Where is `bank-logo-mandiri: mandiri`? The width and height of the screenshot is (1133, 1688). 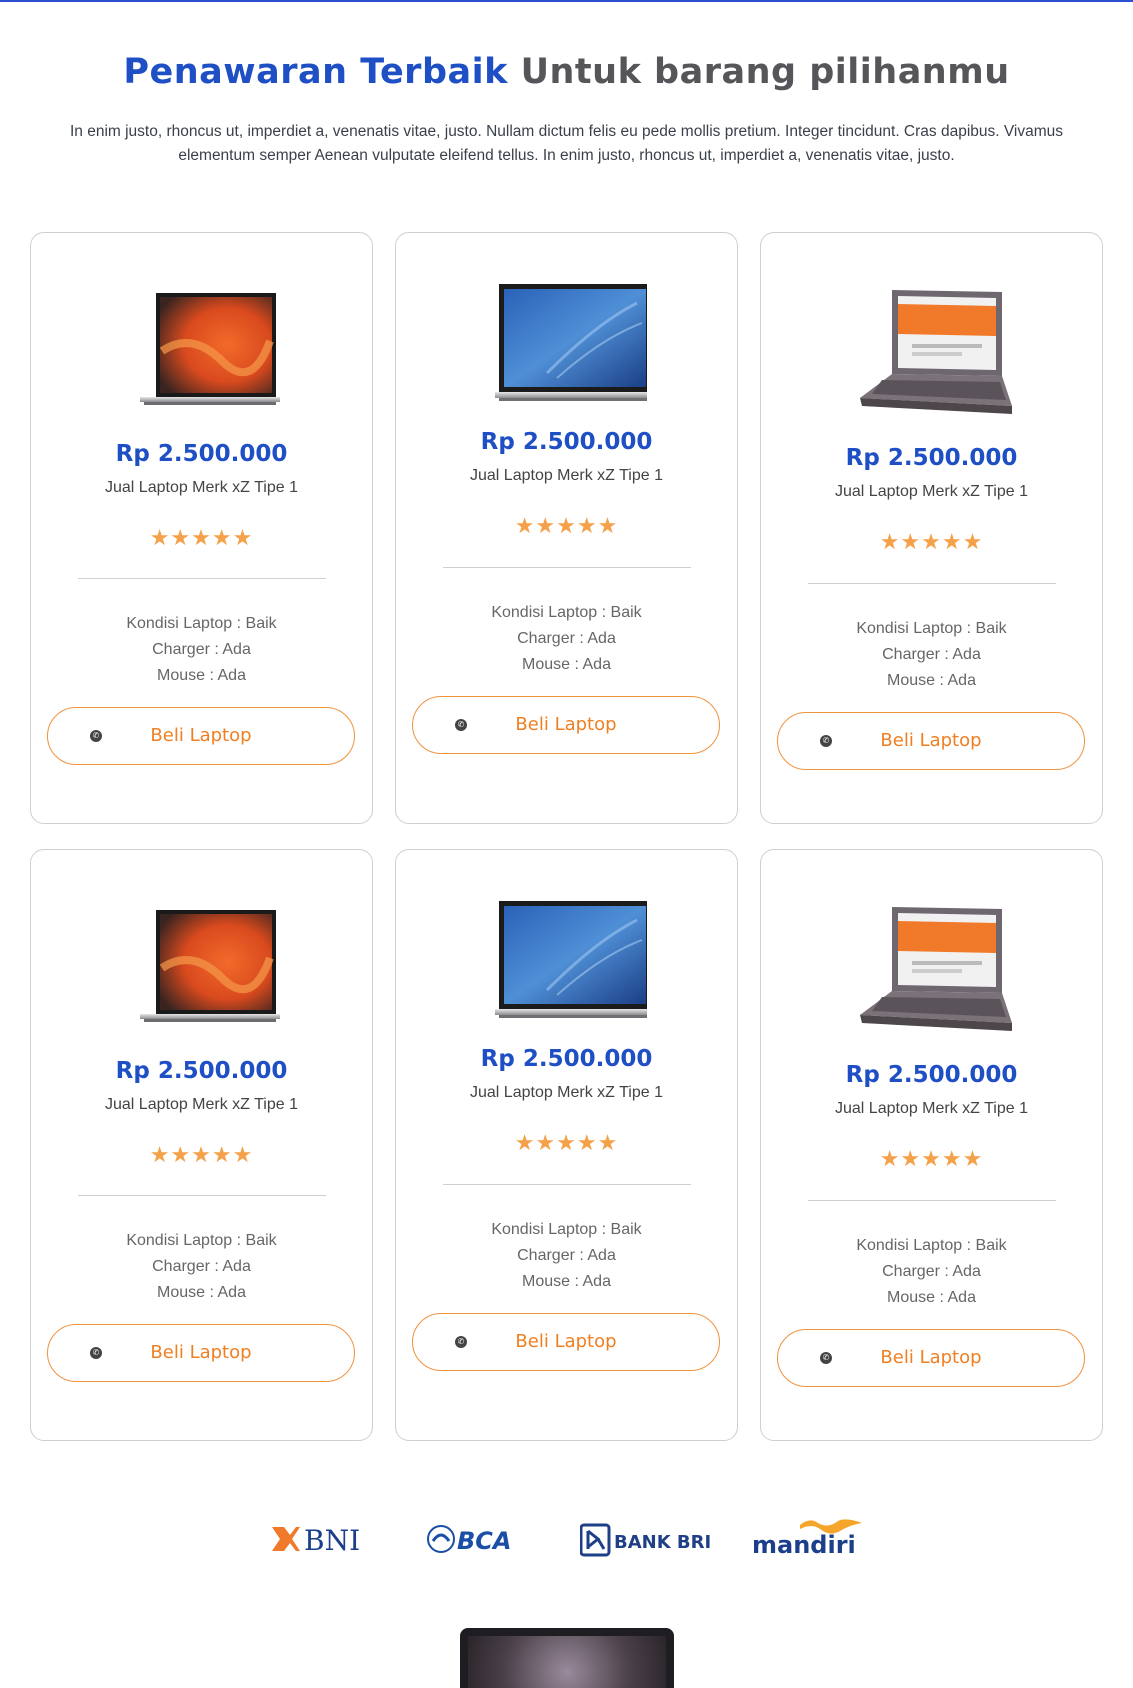 bank-logo-mandiri: mandiri is located at coordinates (809, 1539).